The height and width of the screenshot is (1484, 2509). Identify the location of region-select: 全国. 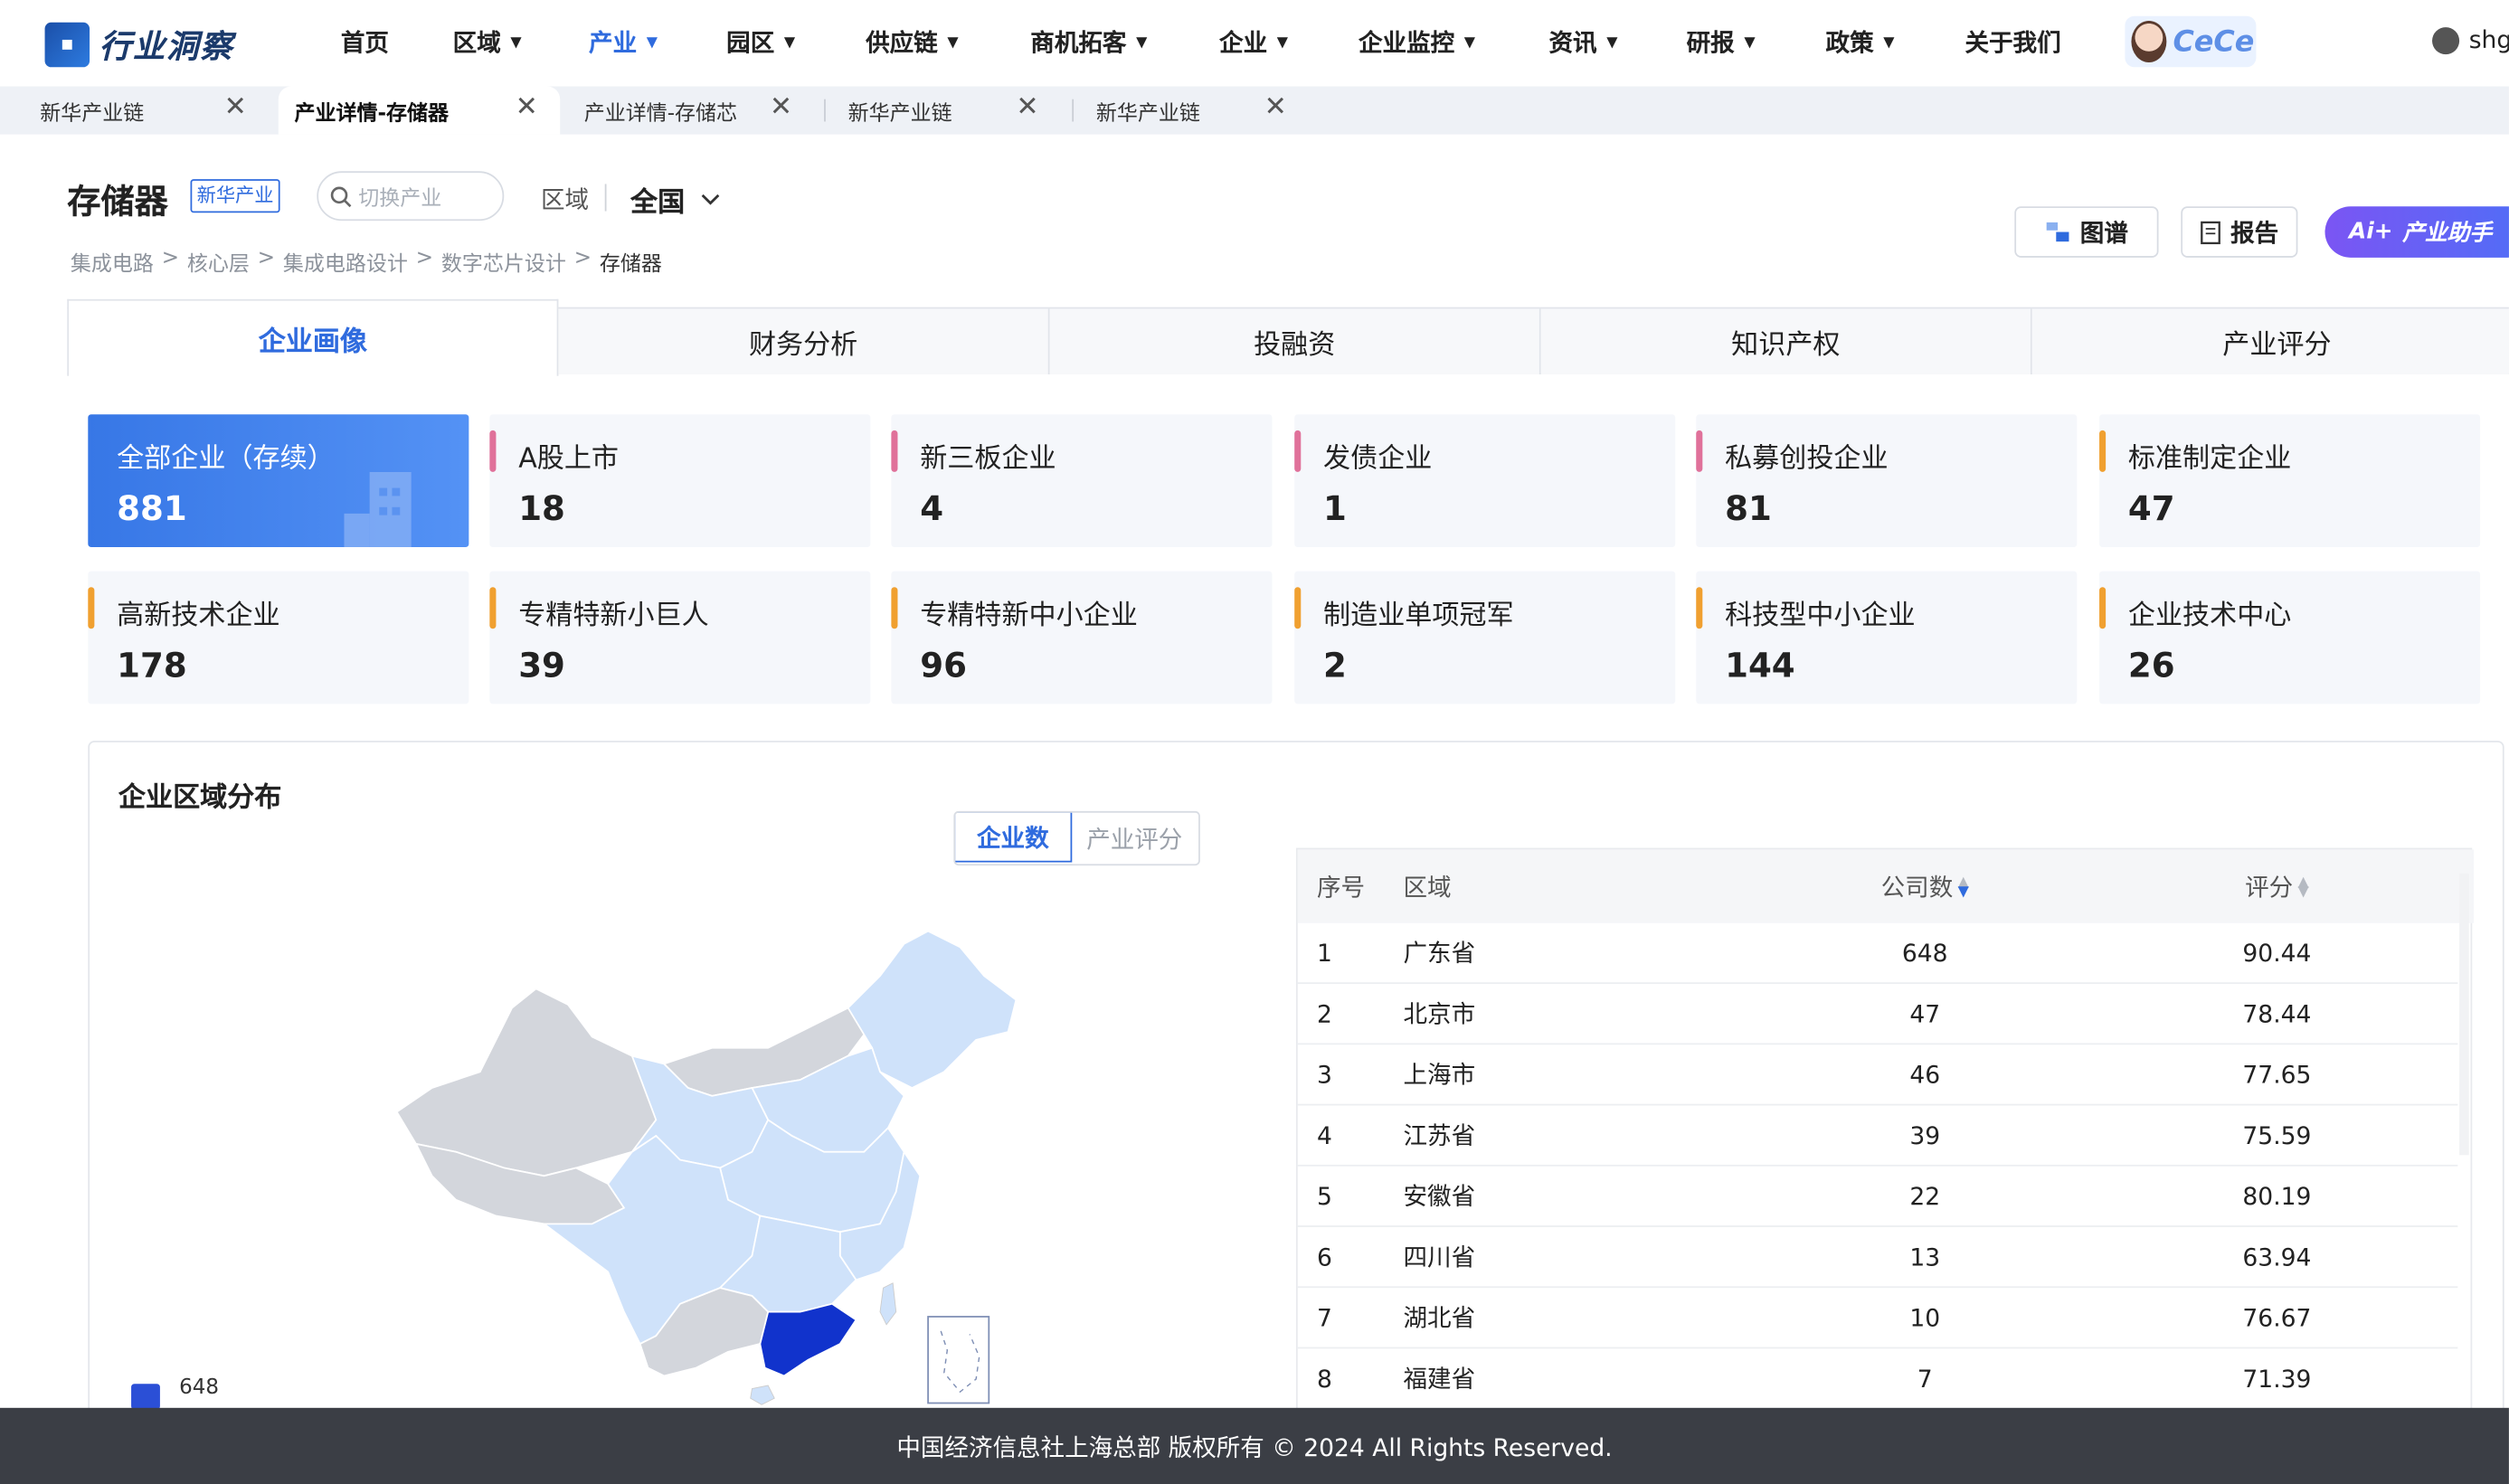
(675, 199).